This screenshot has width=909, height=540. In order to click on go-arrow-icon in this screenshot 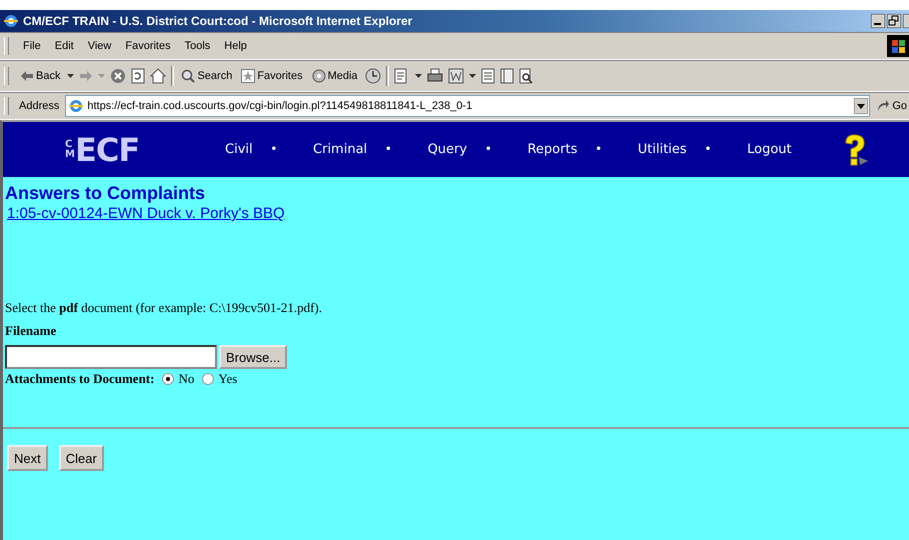, I will do `click(883, 106)`.